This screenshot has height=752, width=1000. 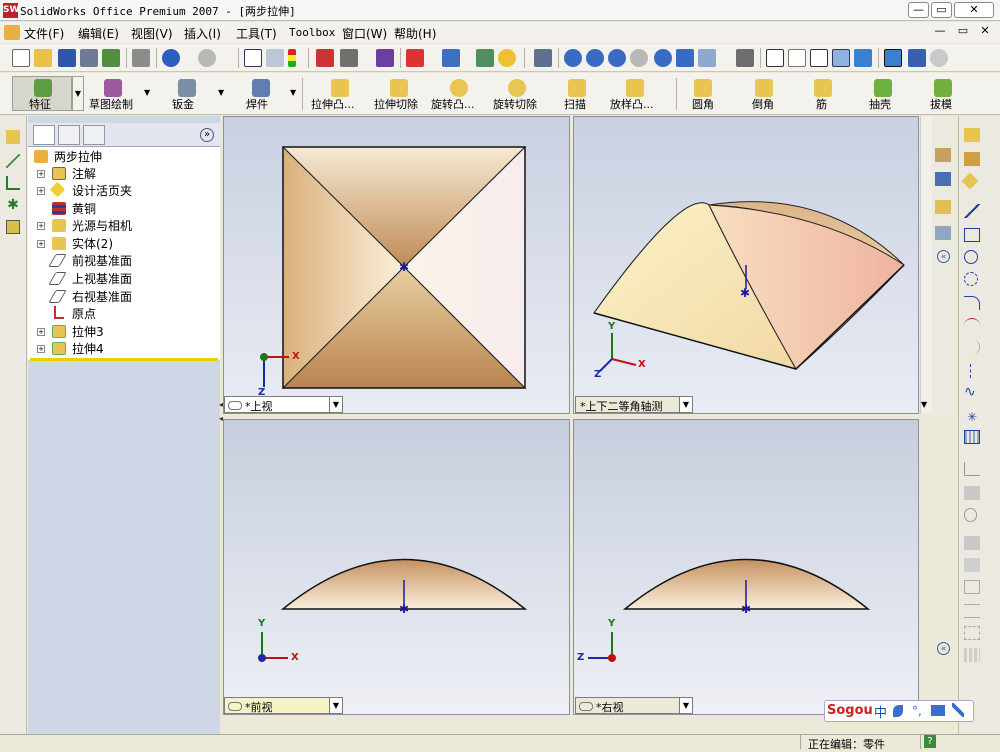 I want to click on solidworks-resources-icon, so click(x=415, y=58).